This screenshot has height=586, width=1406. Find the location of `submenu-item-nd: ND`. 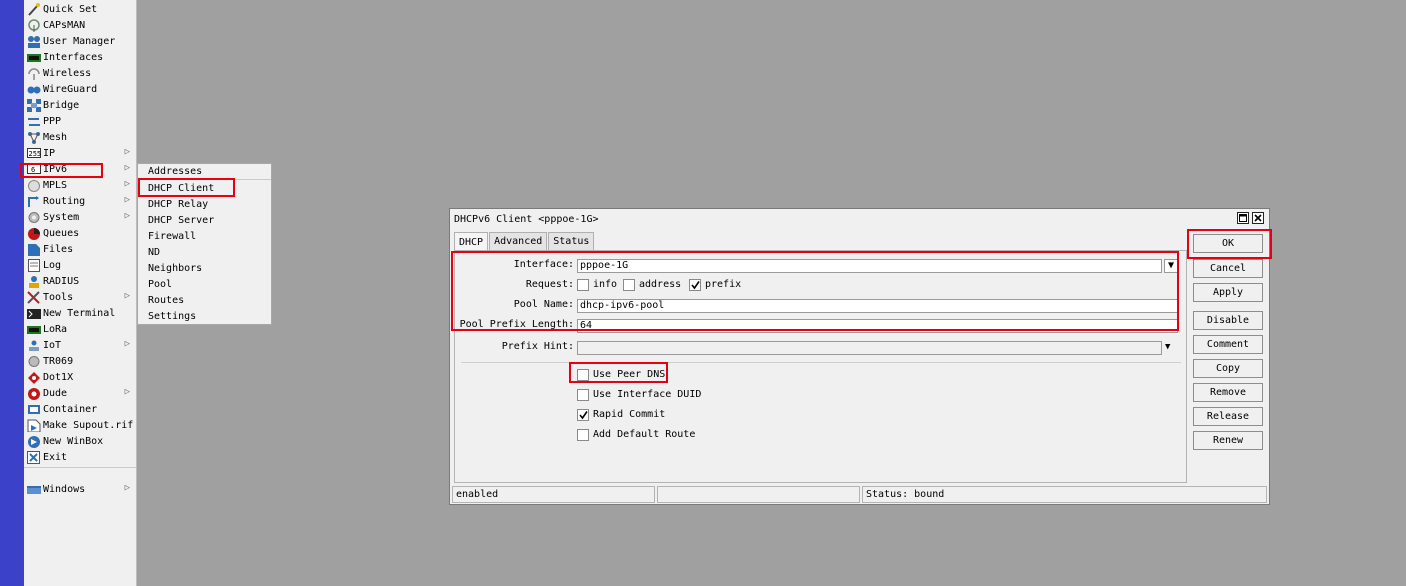

submenu-item-nd: ND is located at coordinates (204, 252).